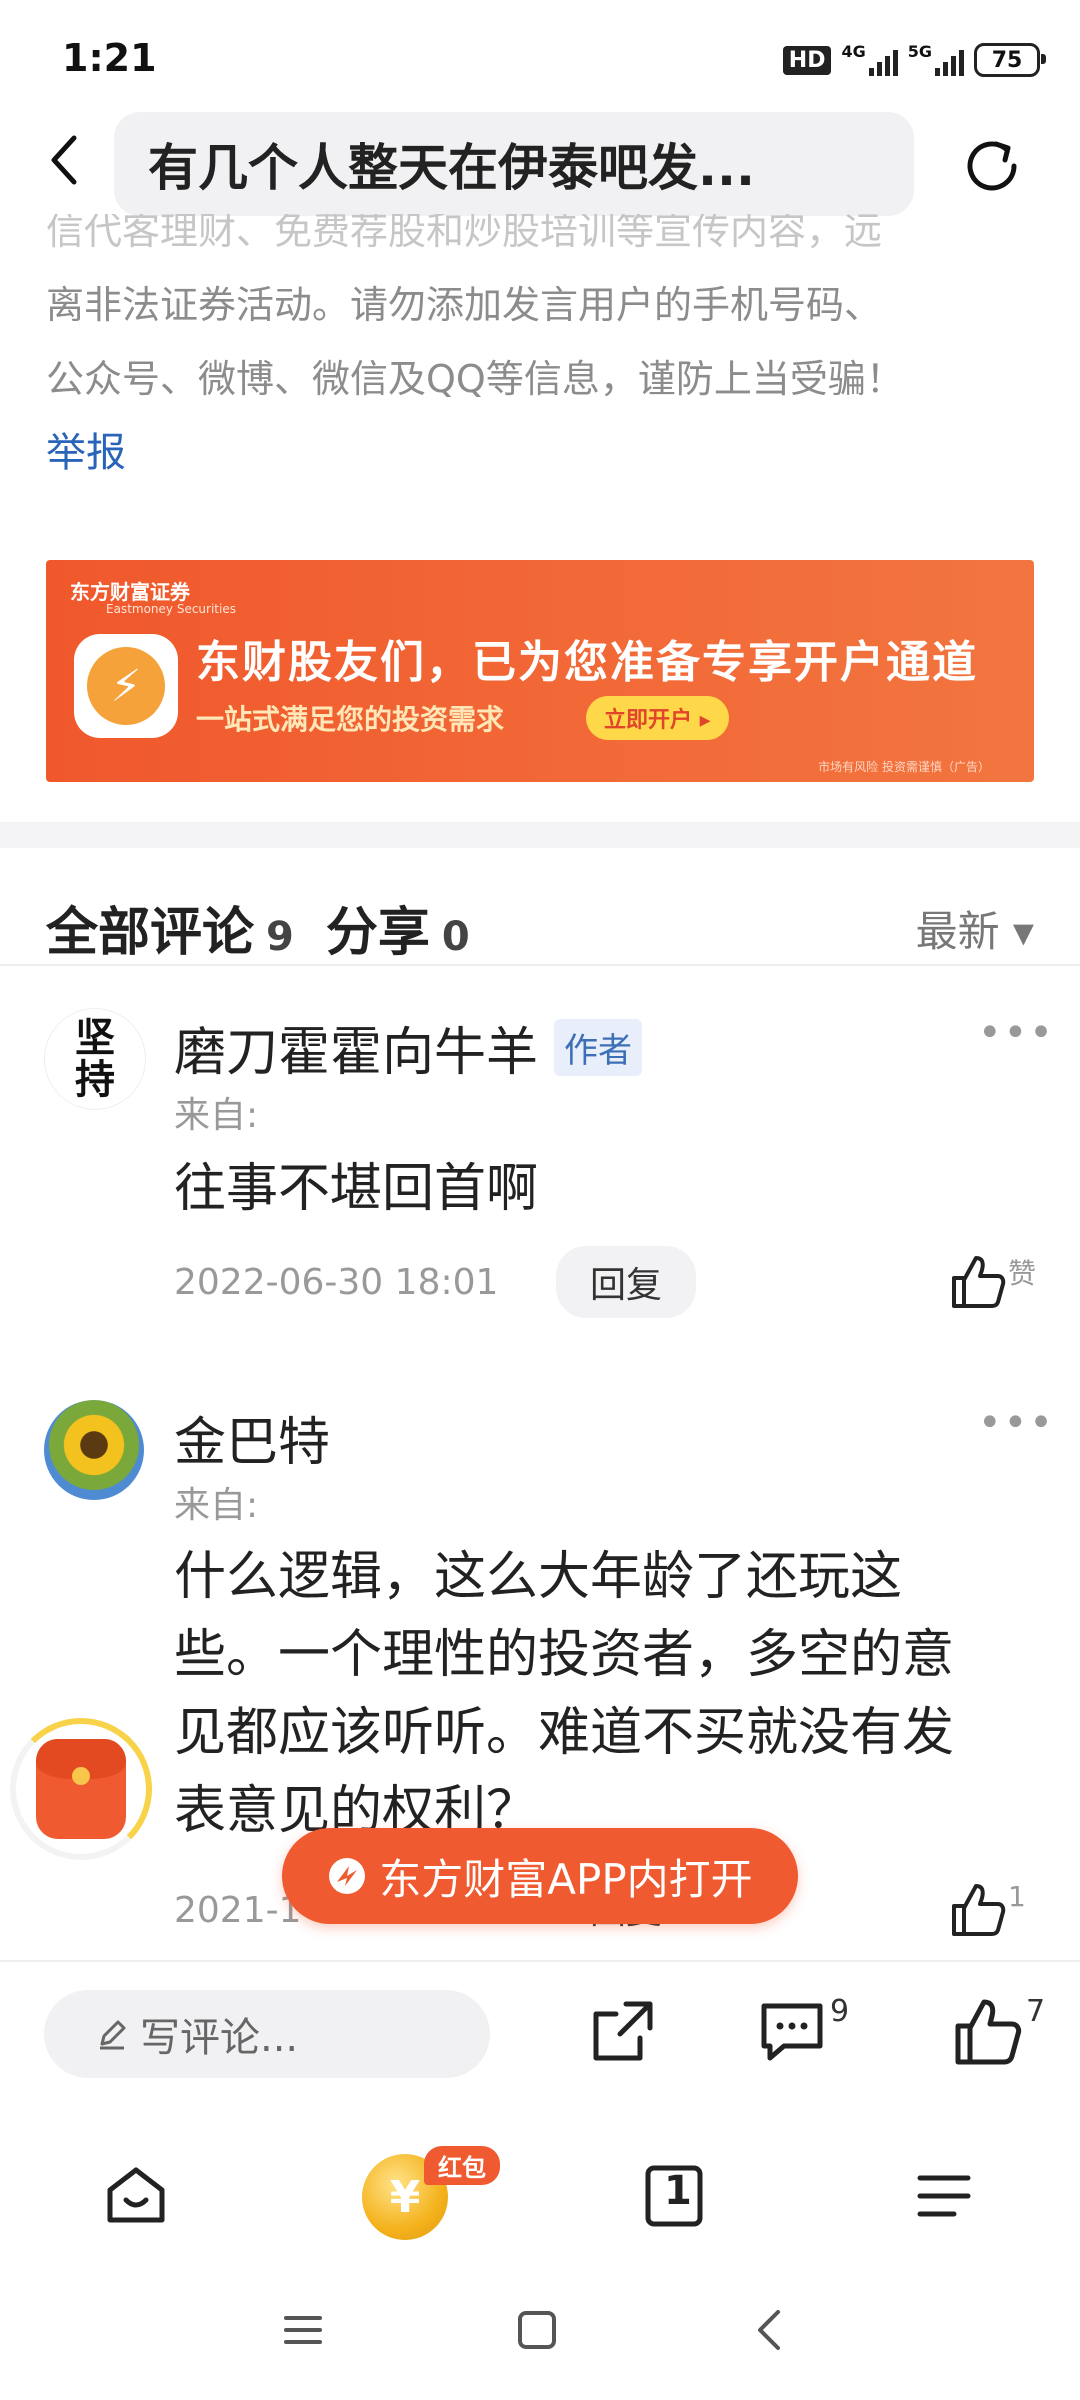 The image size is (1080, 2400). I want to click on share-tab: 分享, so click(378, 927).